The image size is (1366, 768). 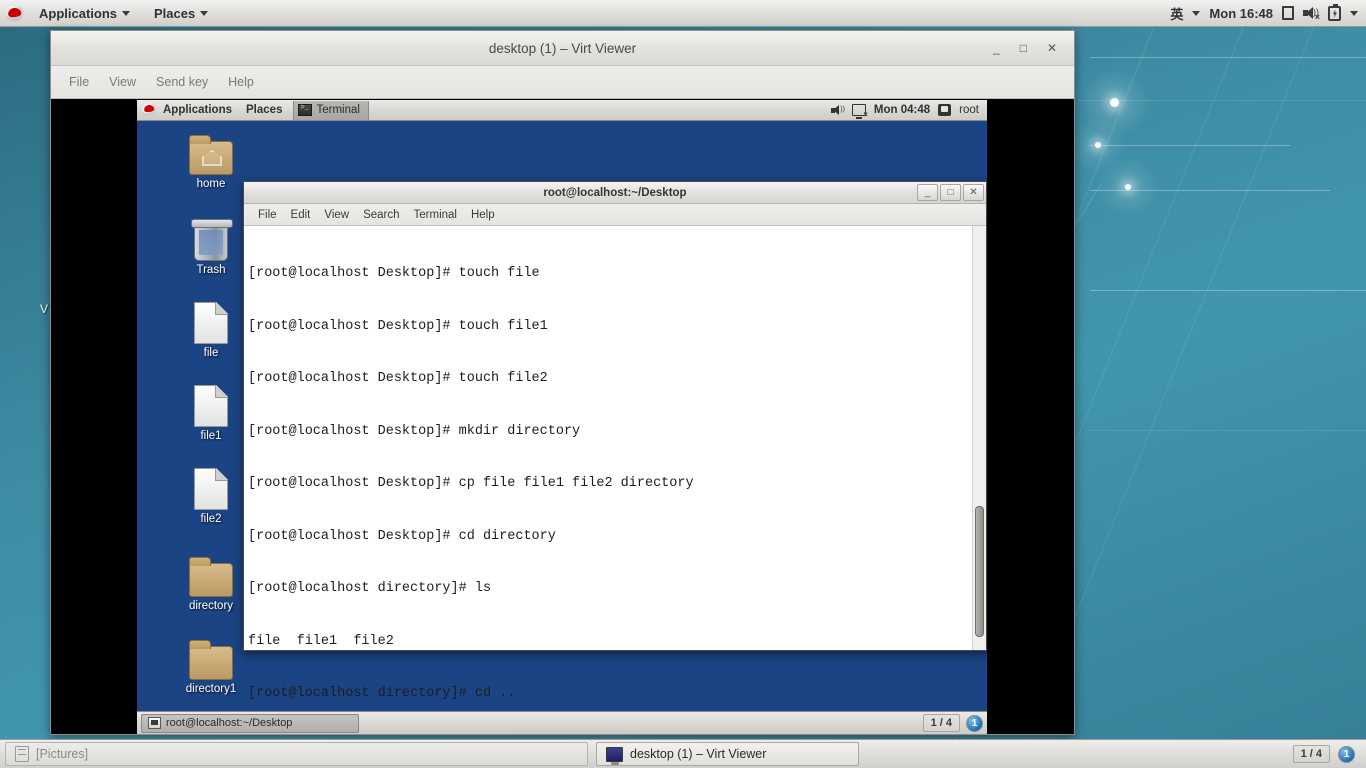 What do you see at coordinates (154, 723) in the screenshot?
I see `terminal-window-icon` at bounding box center [154, 723].